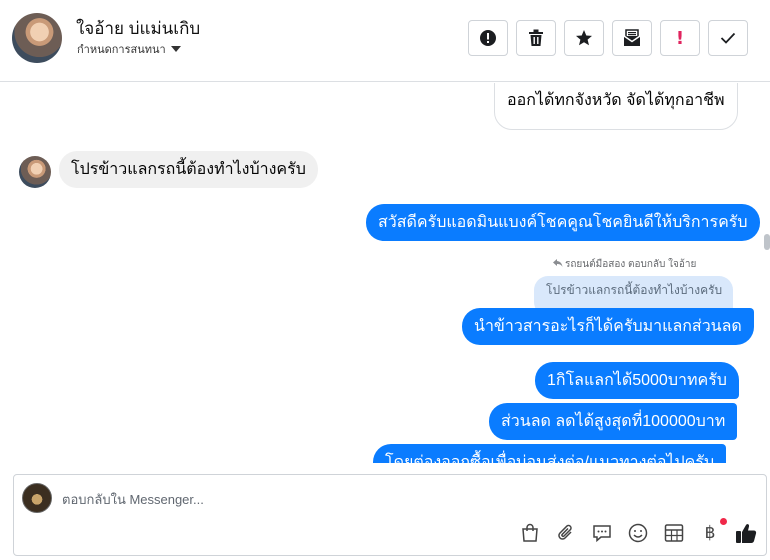  I want to click on info-button, so click(488, 38).